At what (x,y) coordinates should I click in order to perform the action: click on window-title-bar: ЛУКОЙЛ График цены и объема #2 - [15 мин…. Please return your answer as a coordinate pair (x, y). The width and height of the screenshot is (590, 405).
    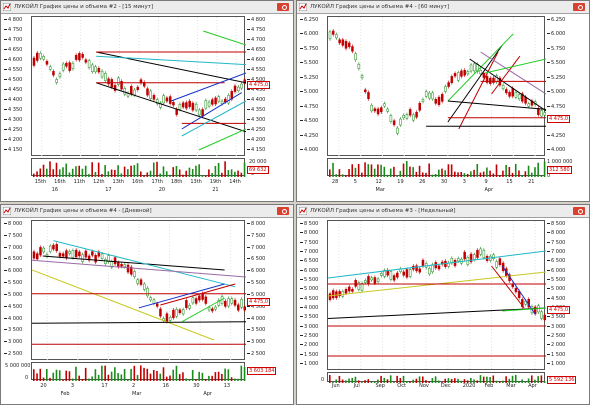
    Looking at the image, I should click on (147, 7).